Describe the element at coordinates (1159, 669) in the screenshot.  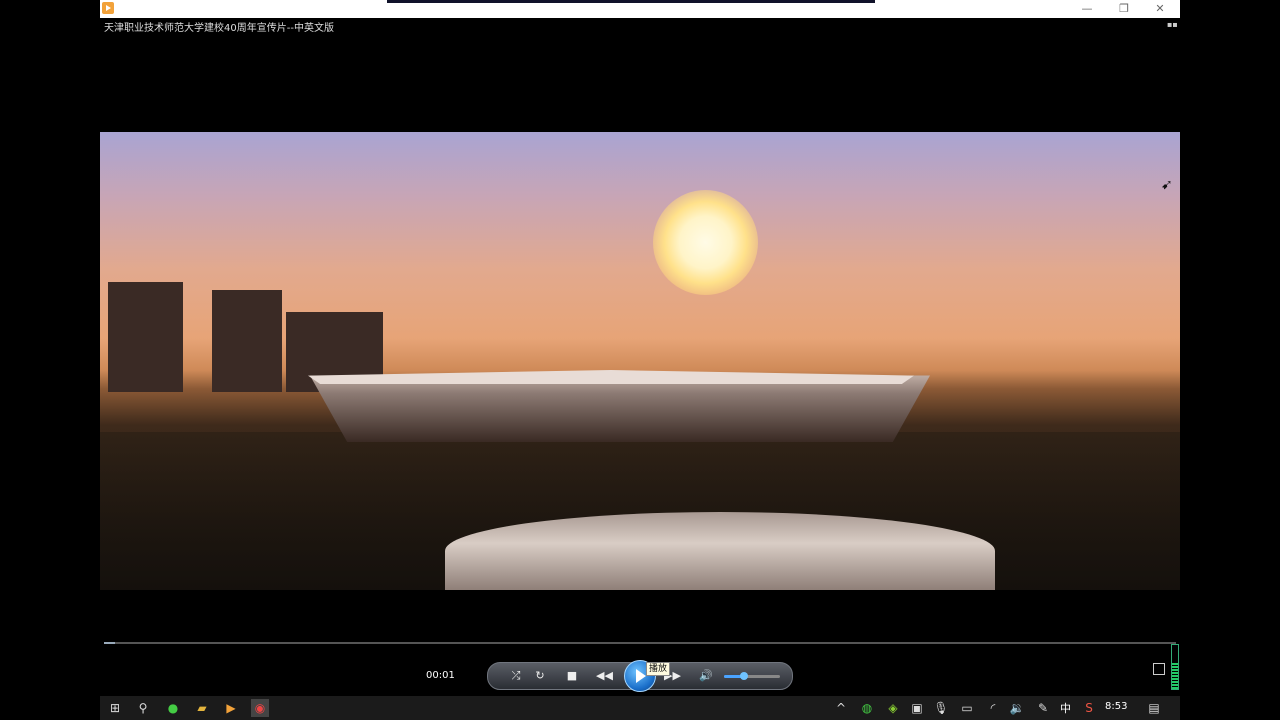
I see `fullscreen-icon` at that location.